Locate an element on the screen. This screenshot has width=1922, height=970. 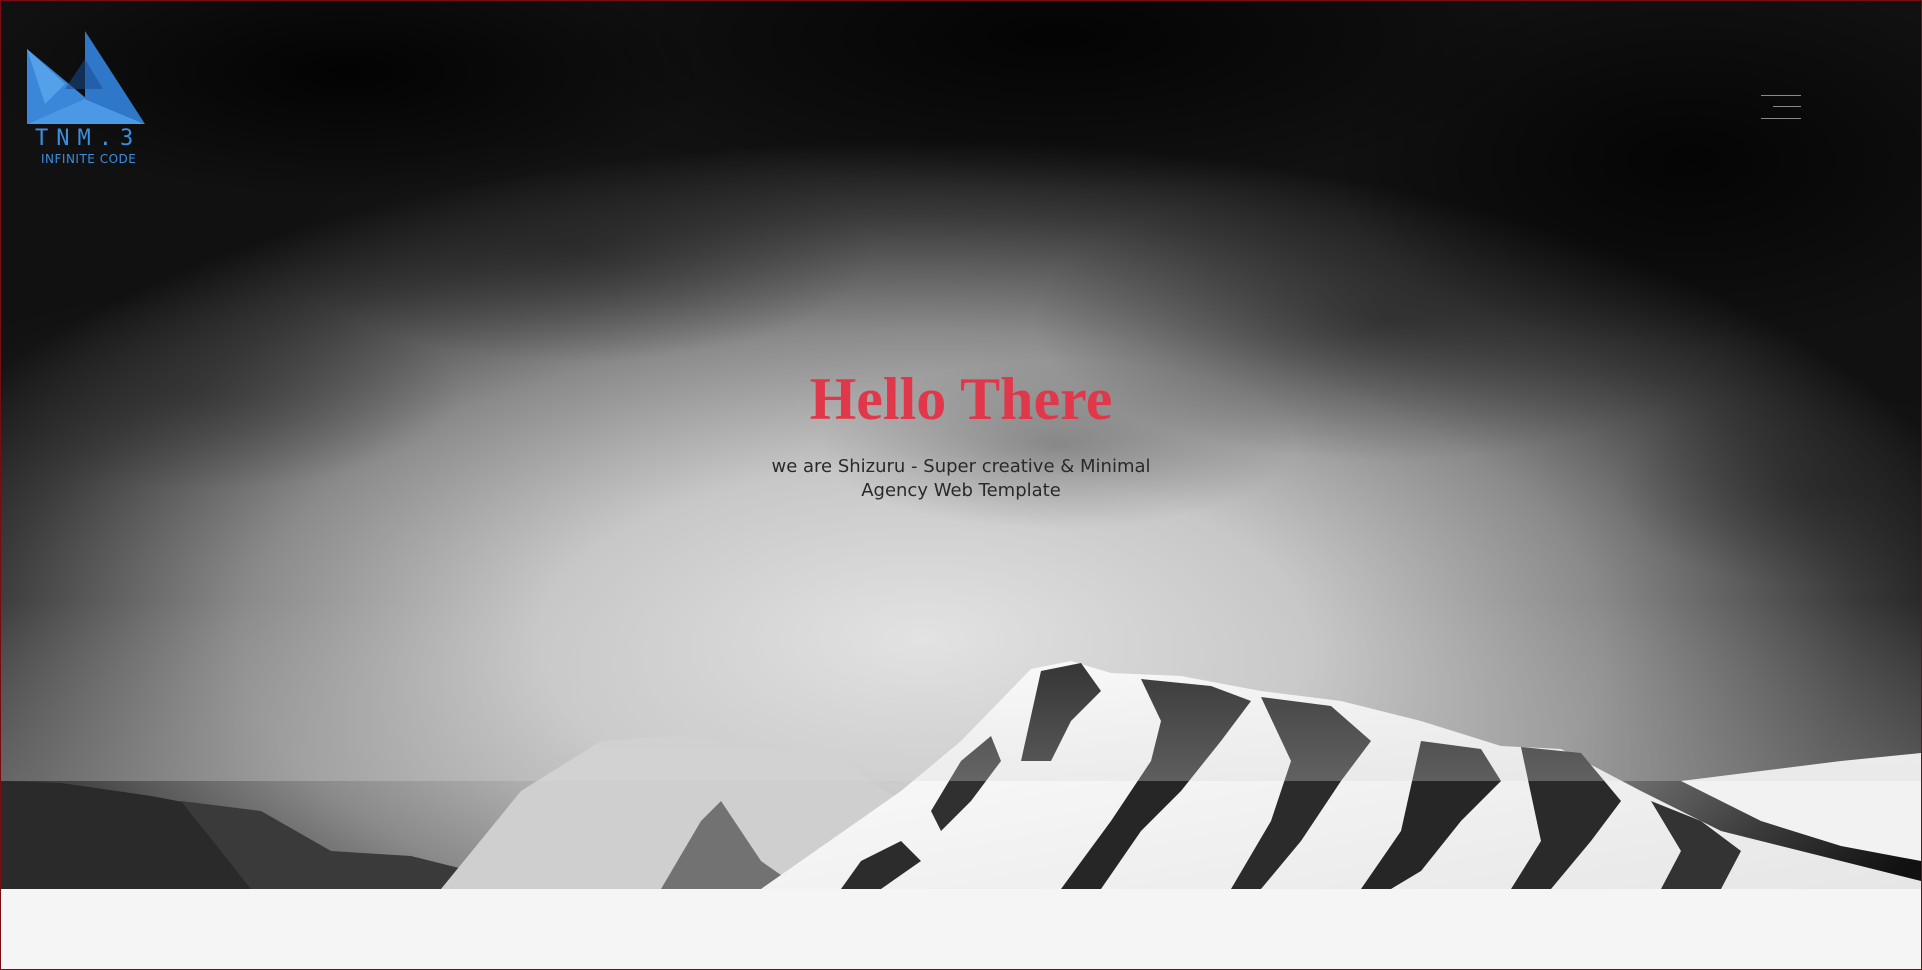
hero-subtitle-line-2: Agency Web Template is located at coordinates (961, 490).